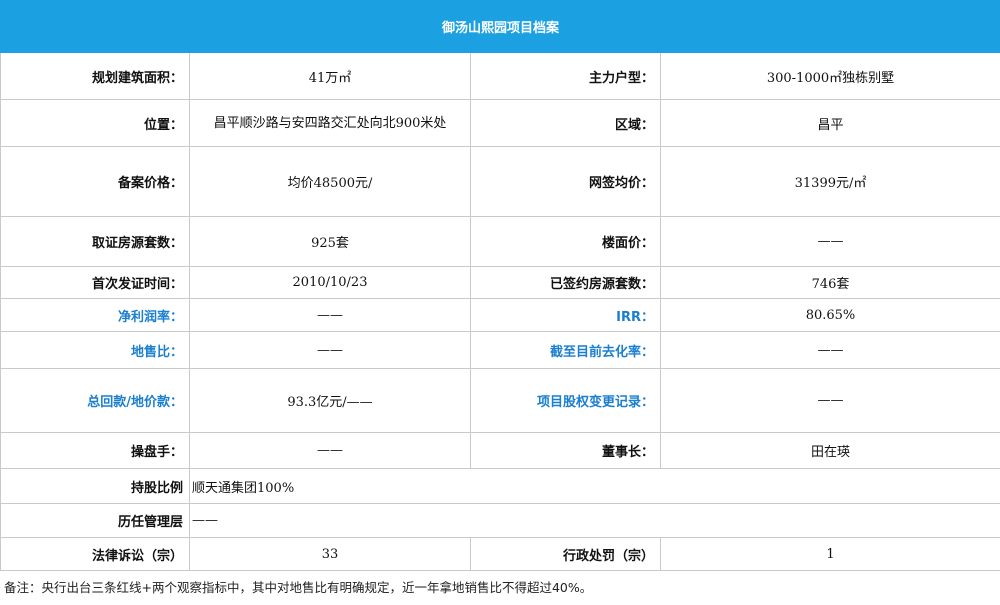 The width and height of the screenshot is (1000, 605). Describe the element at coordinates (565, 315) in the screenshot. I see `label-irr: IRR：` at that location.